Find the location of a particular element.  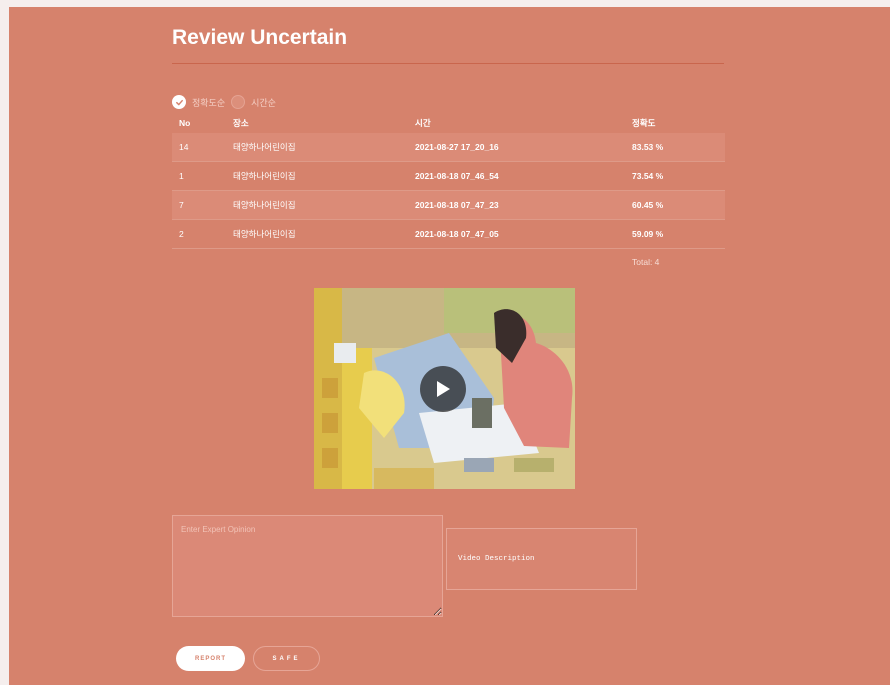

sort-option-label: 정확도순 is located at coordinates (209, 102).